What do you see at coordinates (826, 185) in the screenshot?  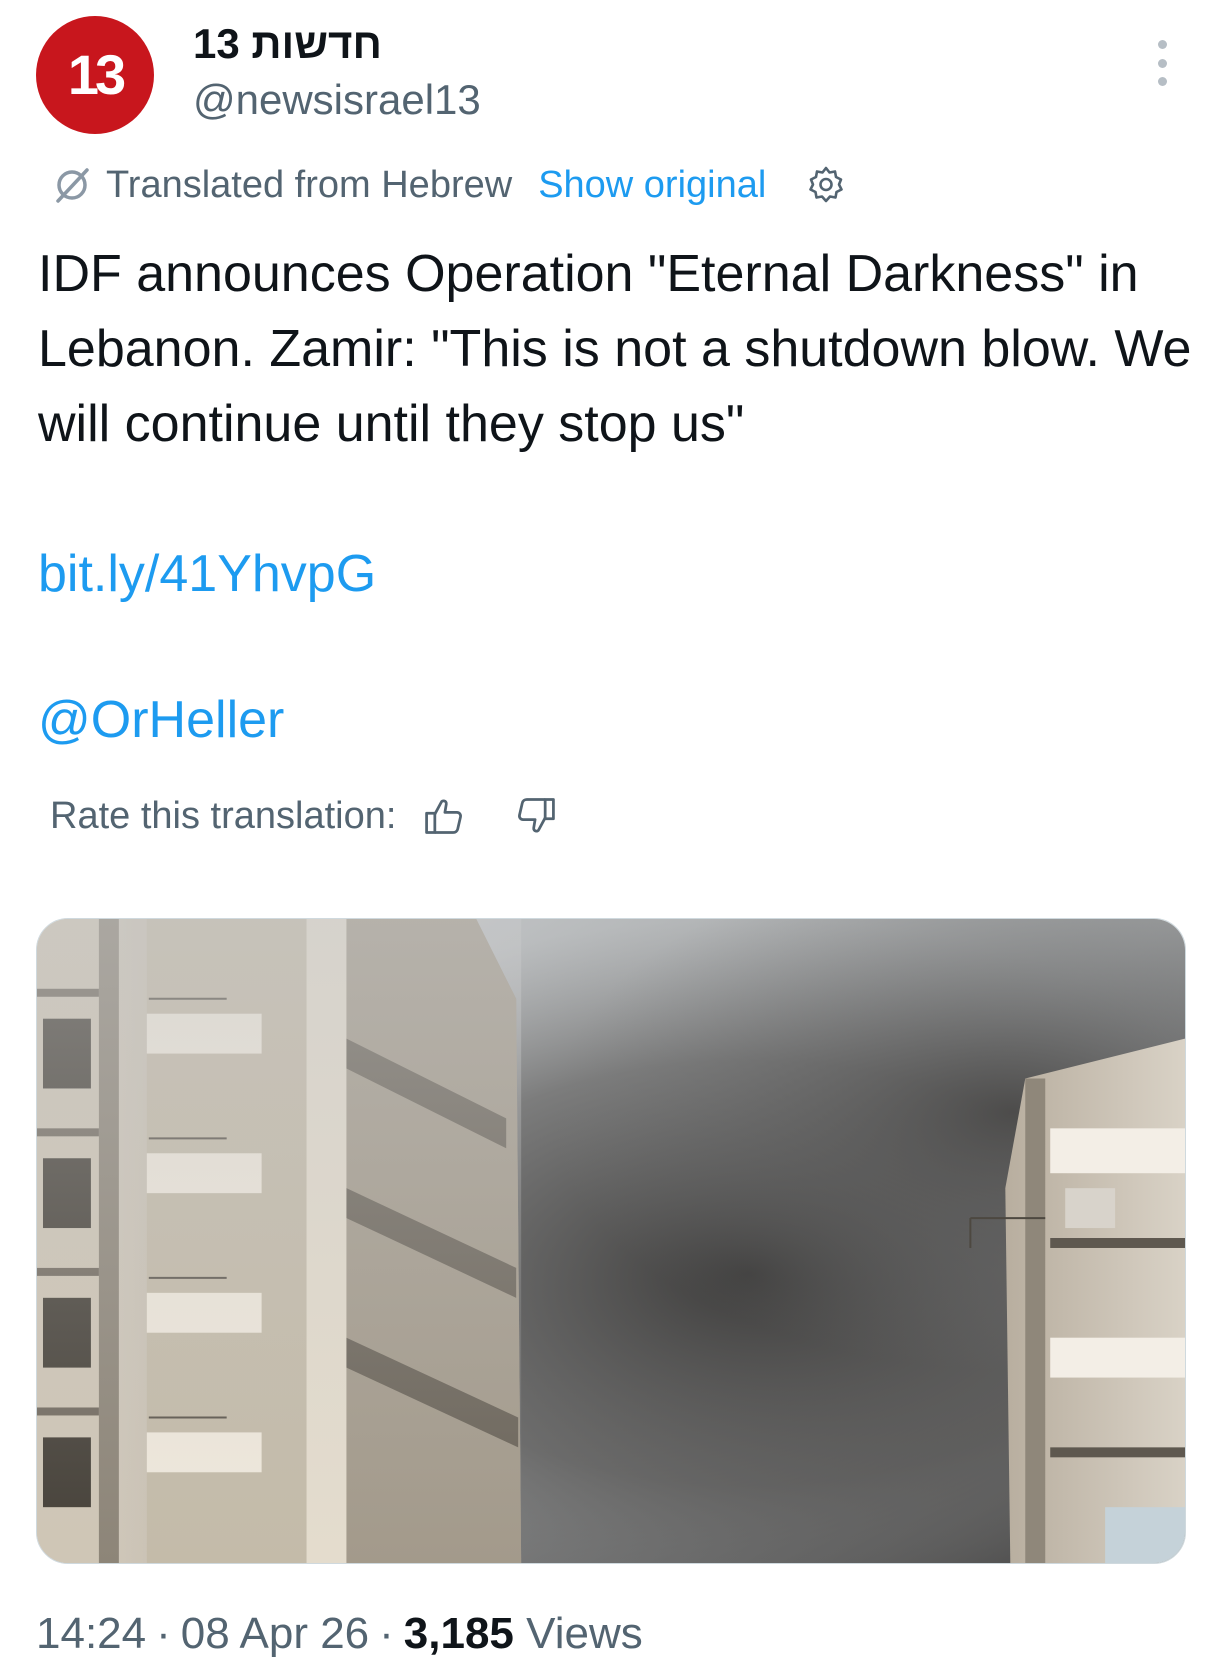 I see `gear-icon` at bounding box center [826, 185].